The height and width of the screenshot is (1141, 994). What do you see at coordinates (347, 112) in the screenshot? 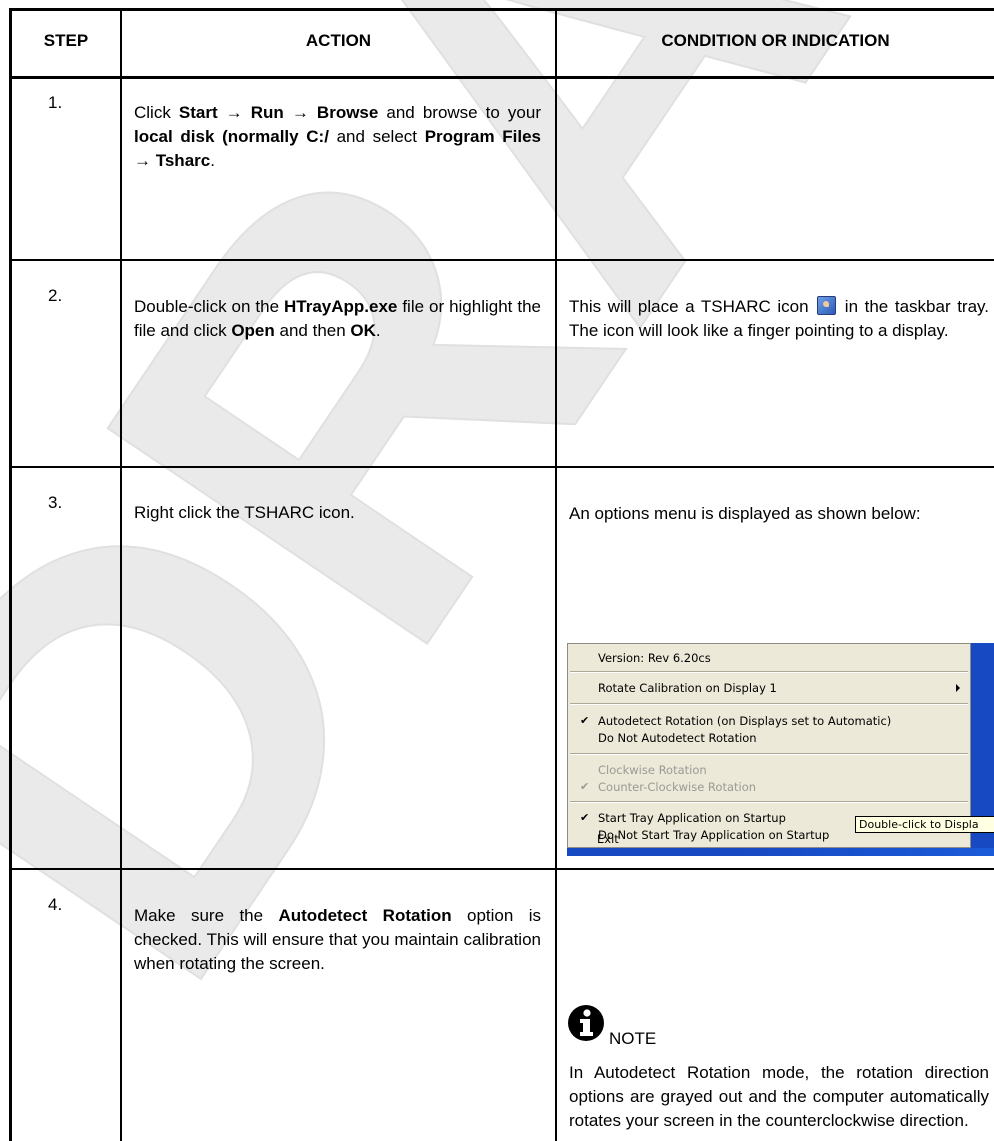
I see `bold-text-run: Browse` at bounding box center [347, 112].